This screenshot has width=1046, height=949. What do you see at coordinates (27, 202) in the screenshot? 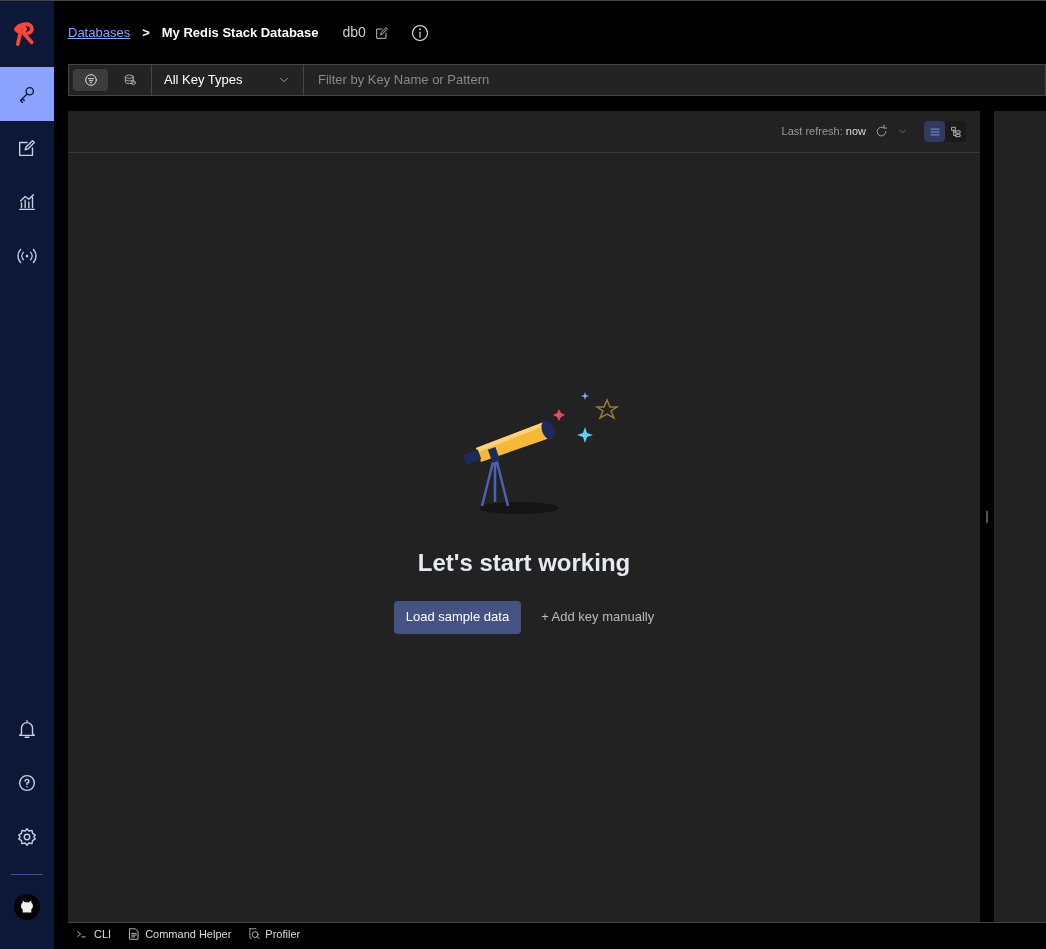
I see `chart-icon` at bounding box center [27, 202].